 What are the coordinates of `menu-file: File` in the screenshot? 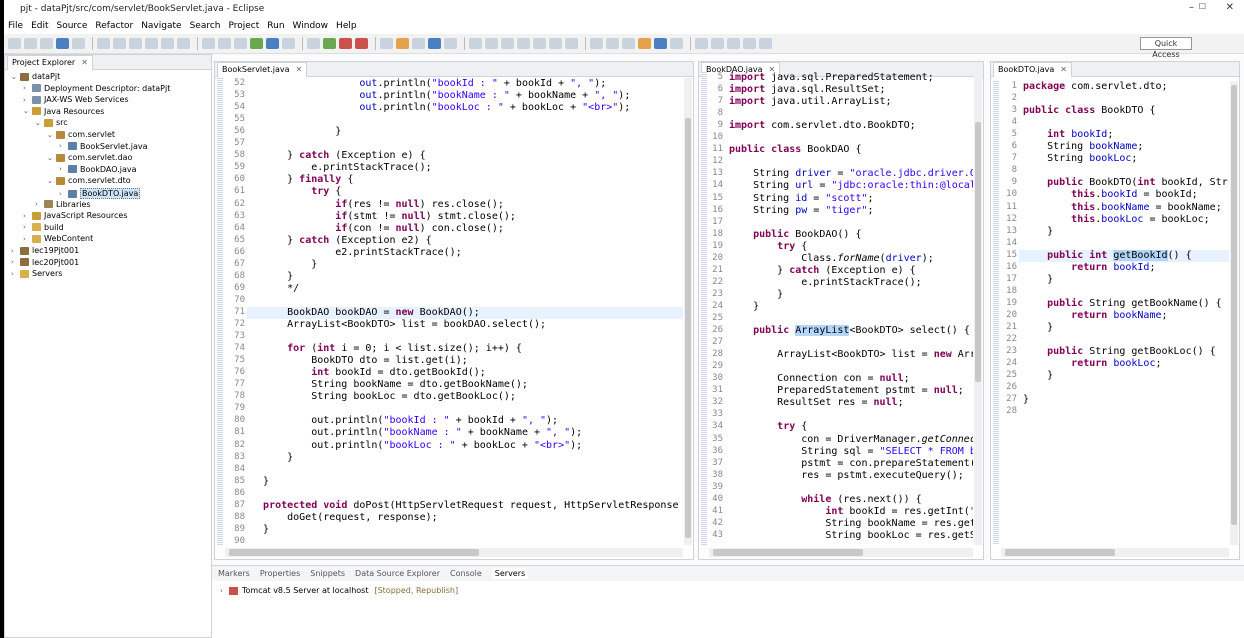 It's located at (15, 26).